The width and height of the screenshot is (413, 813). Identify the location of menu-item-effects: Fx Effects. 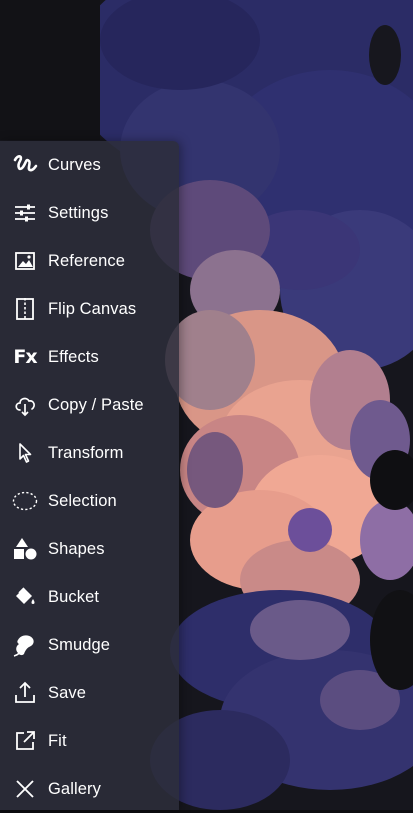
(89, 357).